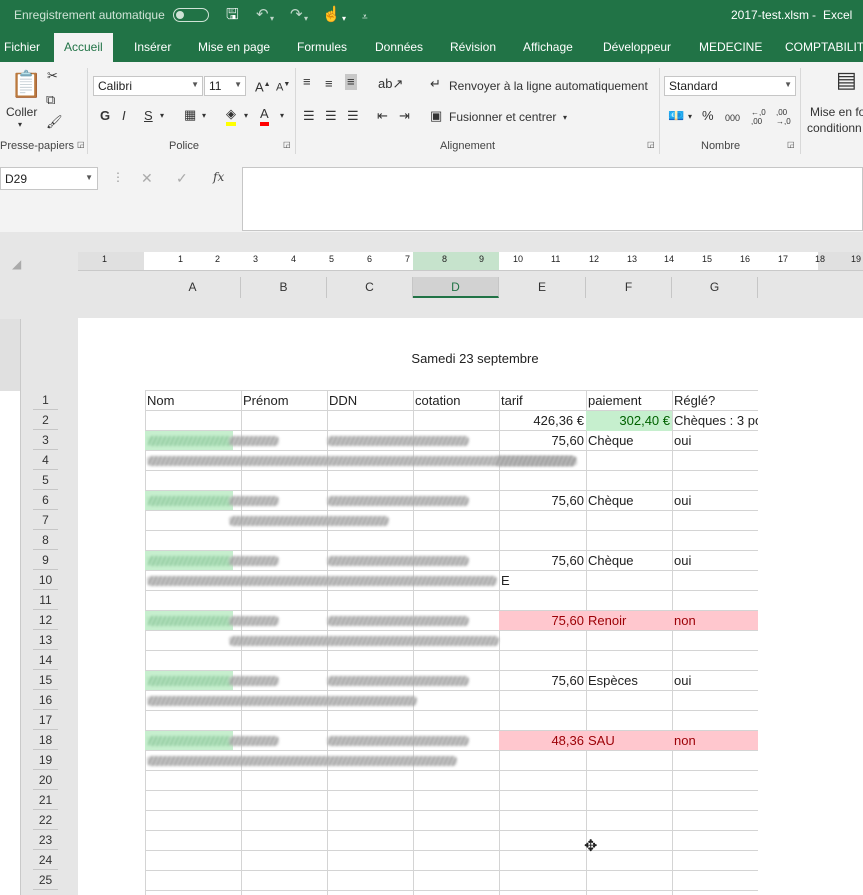 Image resolution: width=863 pixels, height=895 pixels. I want to click on regle-cell: non, so click(715, 741).